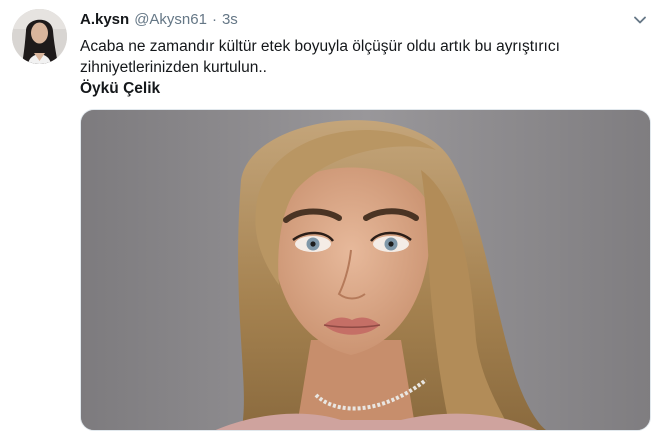 The image size is (655, 436). I want to click on tweet-header: A.kysn @Akysn61 · 3s, so click(159, 20).